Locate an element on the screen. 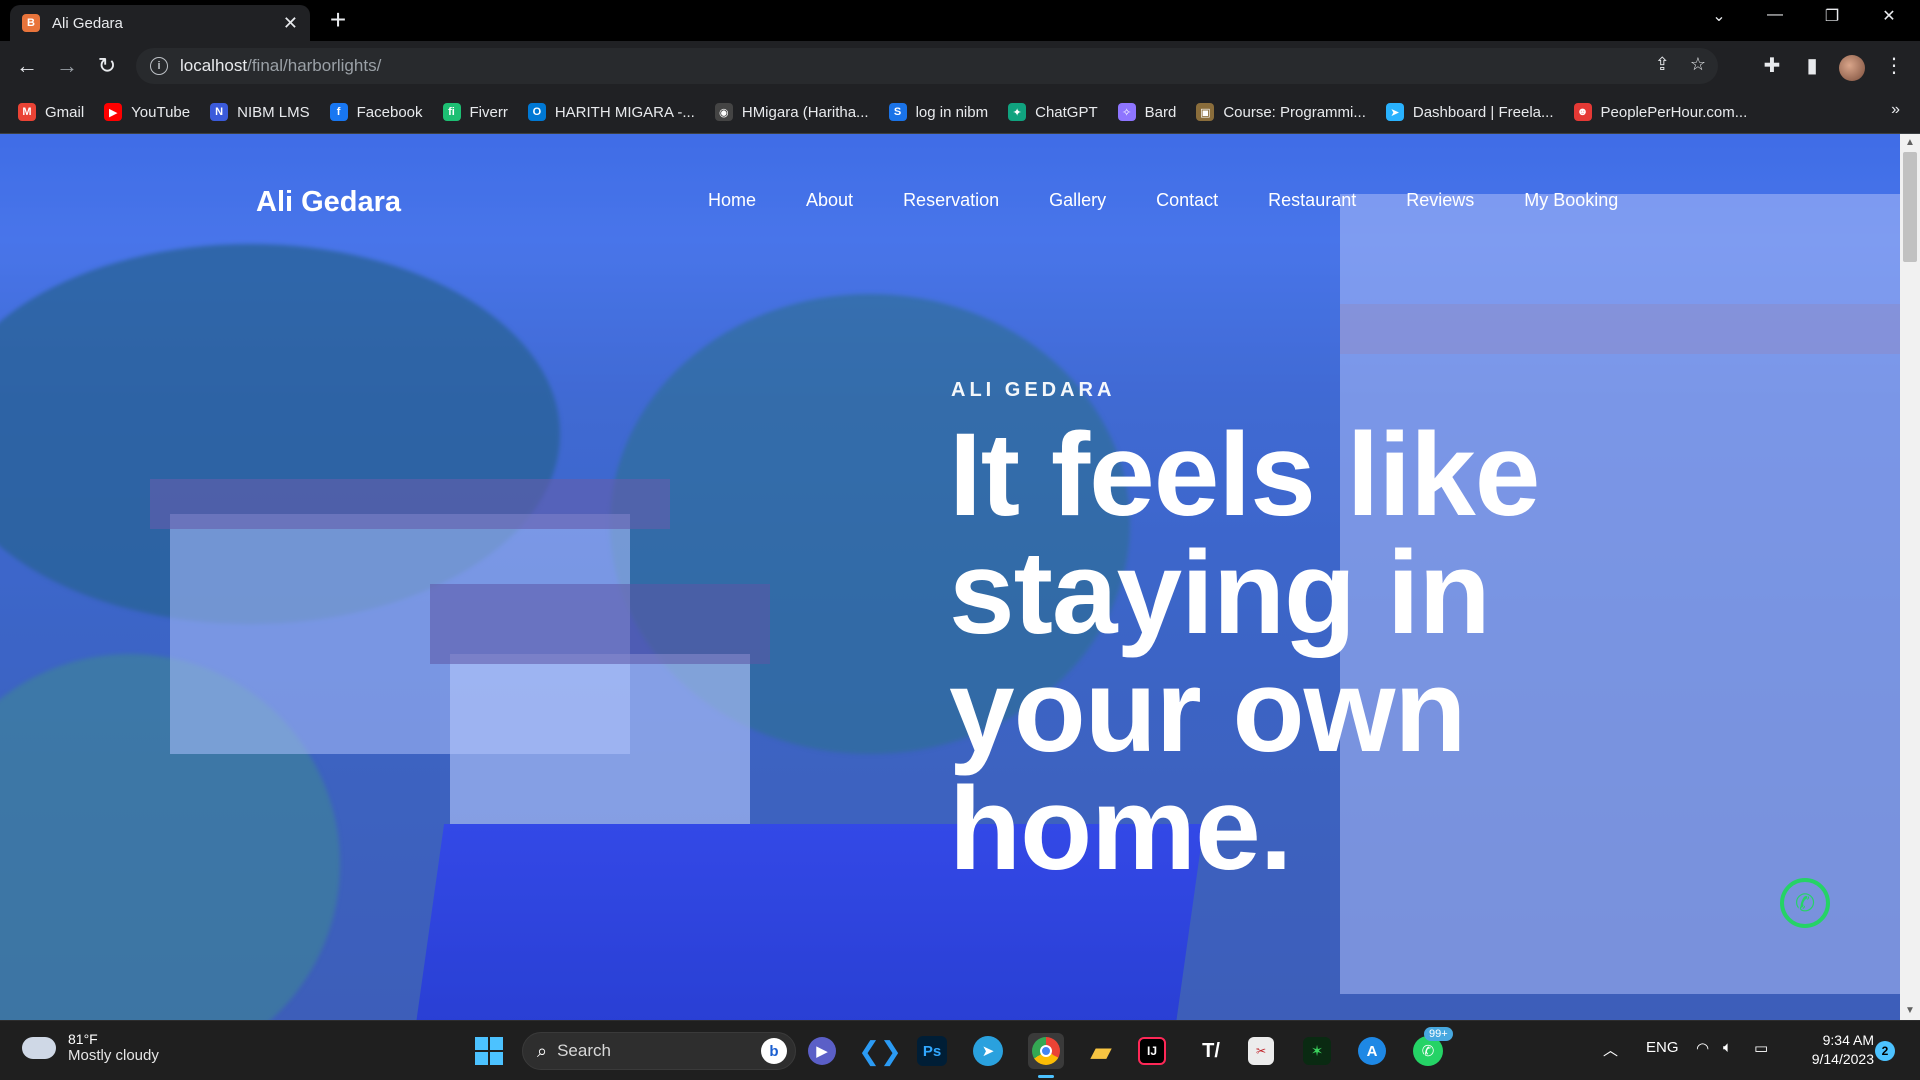 This screenshot has height=1080, width=1920. tab-title: Ali Gedara is located at coordinates (87, 23).